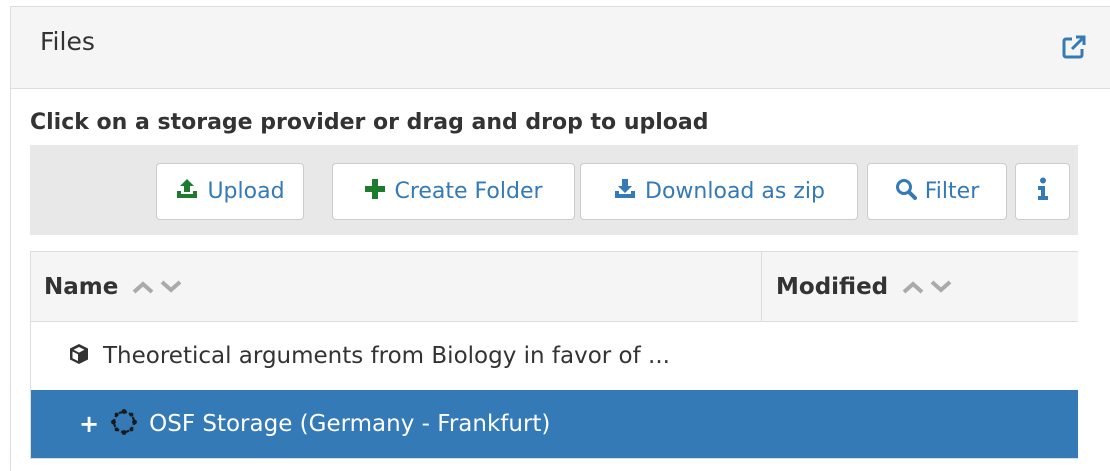 This screenshot has width=1110, height=471. What do you see at coordinates (1074, 47) in the screenshot?
I see `external-link-icon` at bounding box center [1074, 47].